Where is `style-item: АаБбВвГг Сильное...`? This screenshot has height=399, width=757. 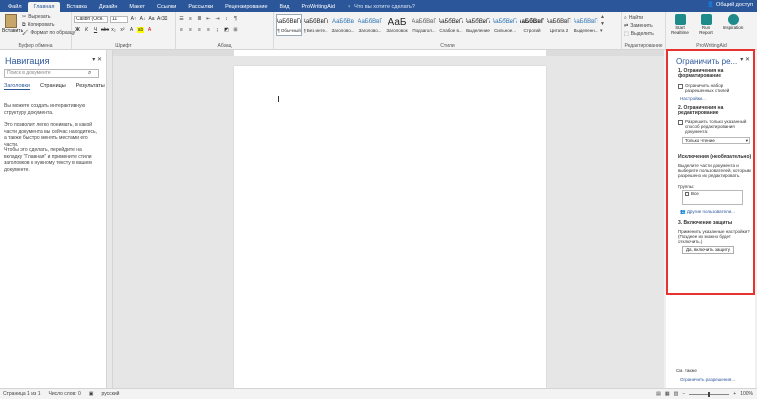 style-item: АаБбВвГг Сильное... is located at coordinates (505, 25).